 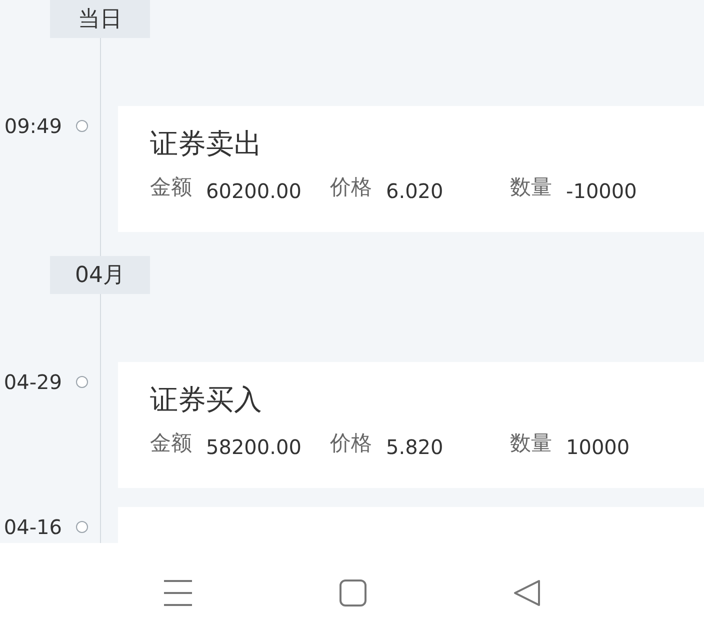 What do you see at coordinates (353, 592) in the screenshot?
I see `square-icon` at bounding box center [353, 592].